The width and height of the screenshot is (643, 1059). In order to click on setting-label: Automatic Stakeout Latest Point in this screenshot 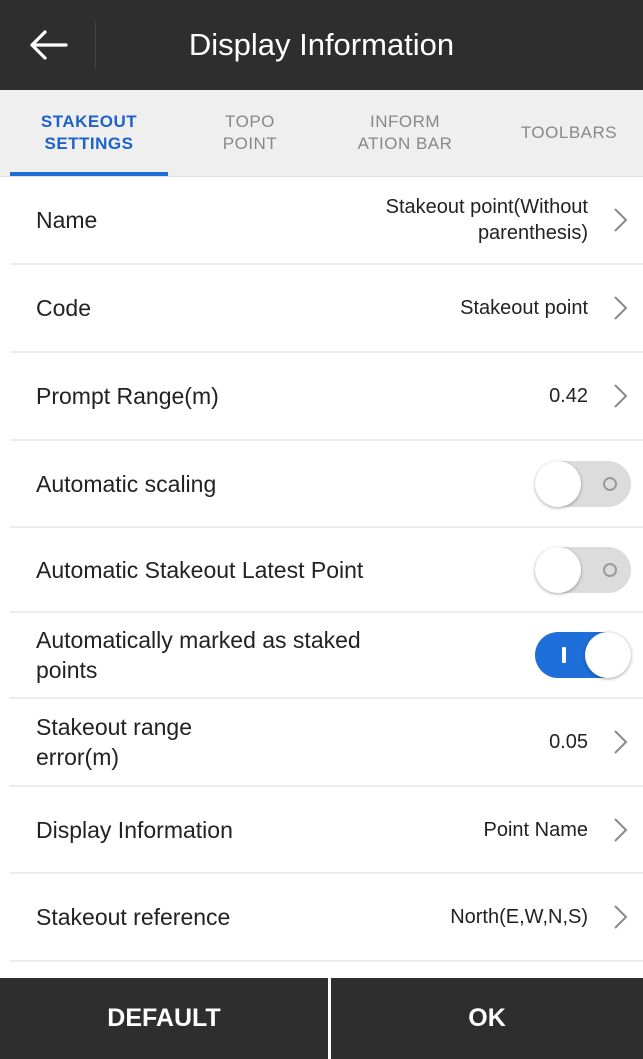, I will do `click(200, 569)`.